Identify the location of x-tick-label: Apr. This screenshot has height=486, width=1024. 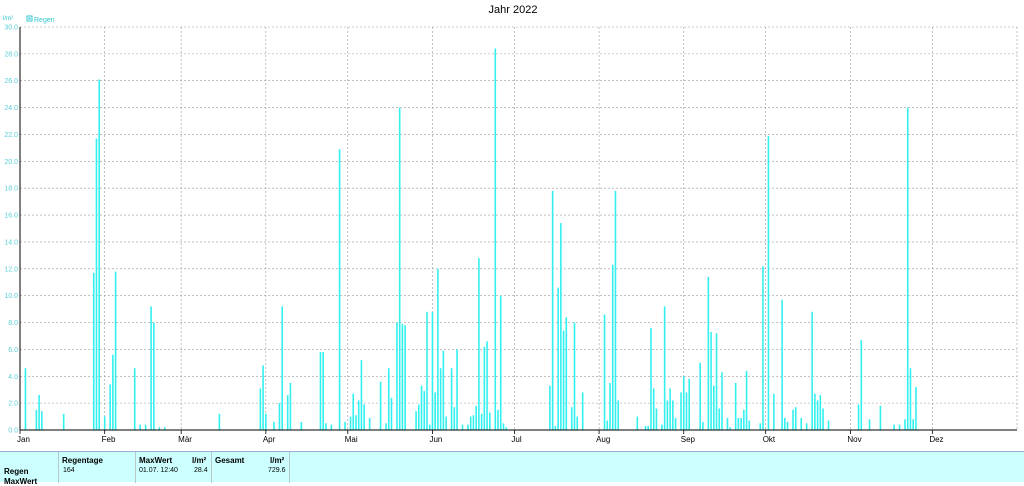
(269, 439).